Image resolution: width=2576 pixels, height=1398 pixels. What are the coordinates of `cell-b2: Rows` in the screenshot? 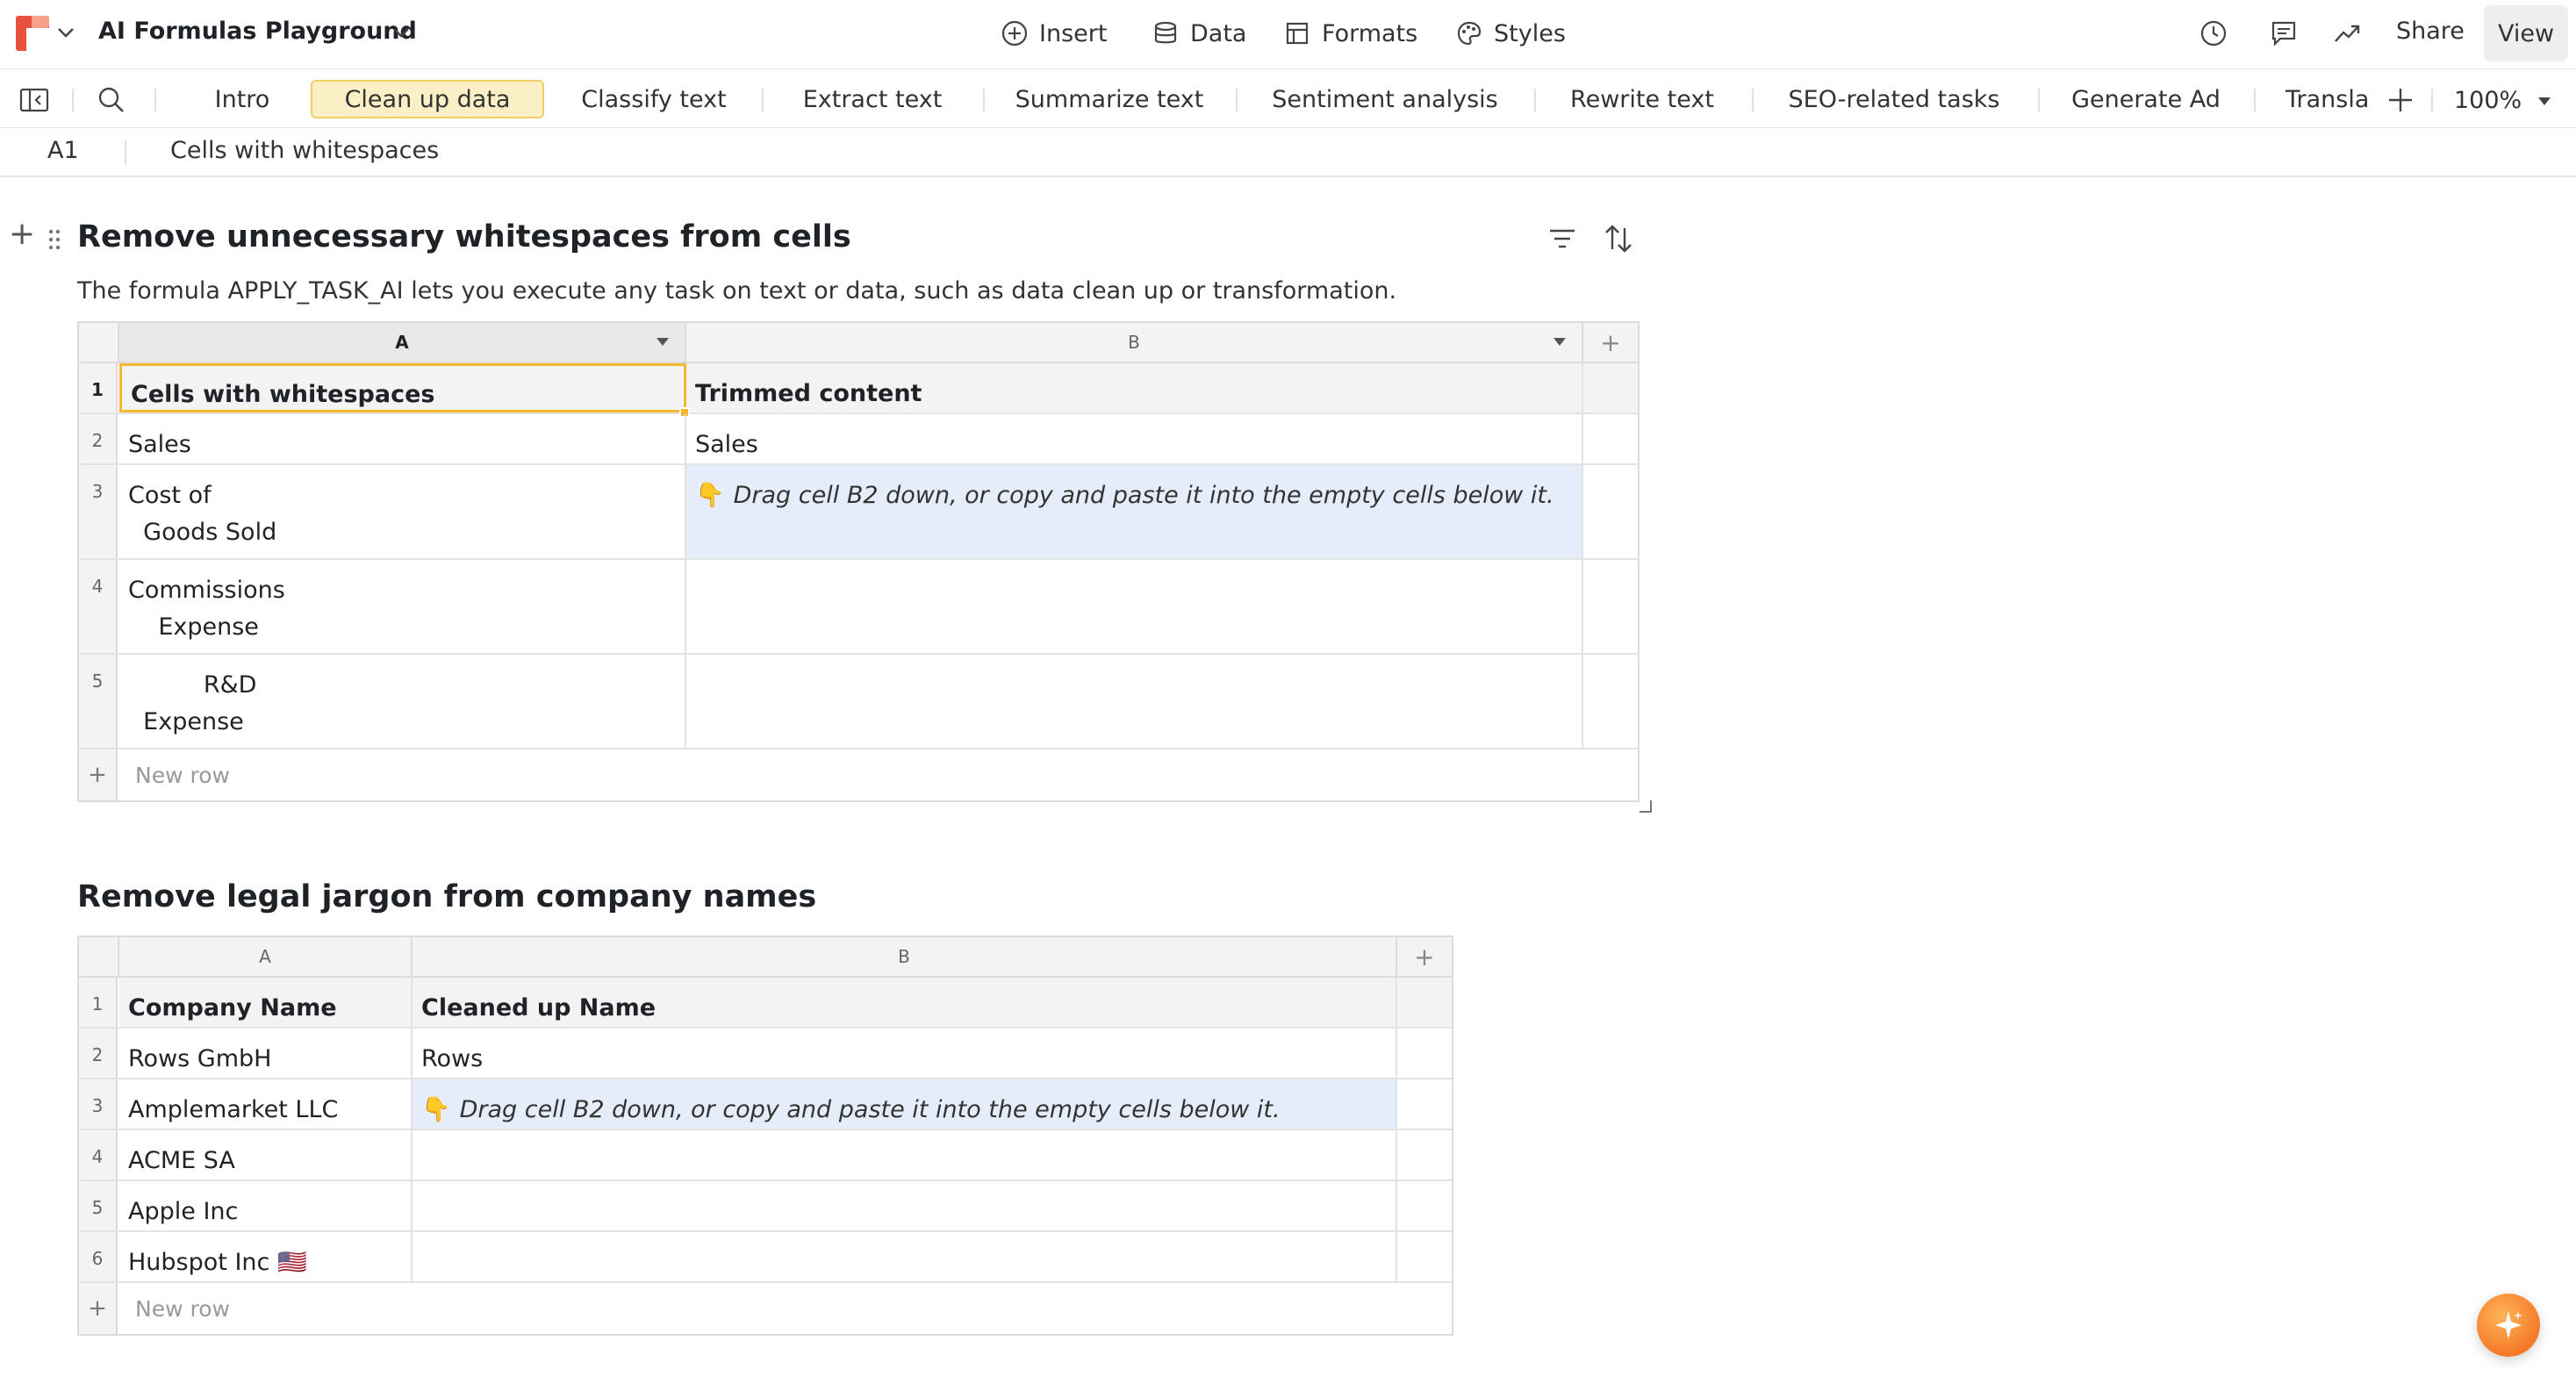 It's located at (905, 1054).